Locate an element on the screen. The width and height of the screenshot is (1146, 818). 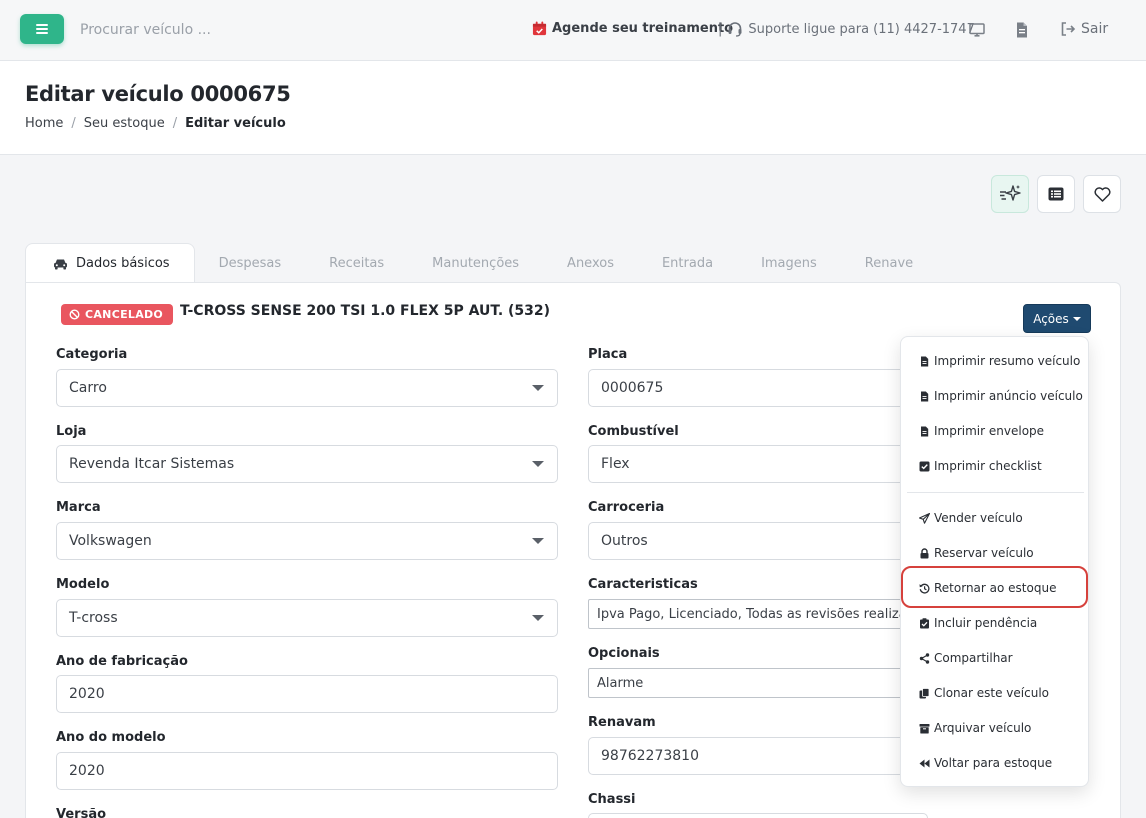
tab-imagens: Imagens is located at coordinates (789, 263).